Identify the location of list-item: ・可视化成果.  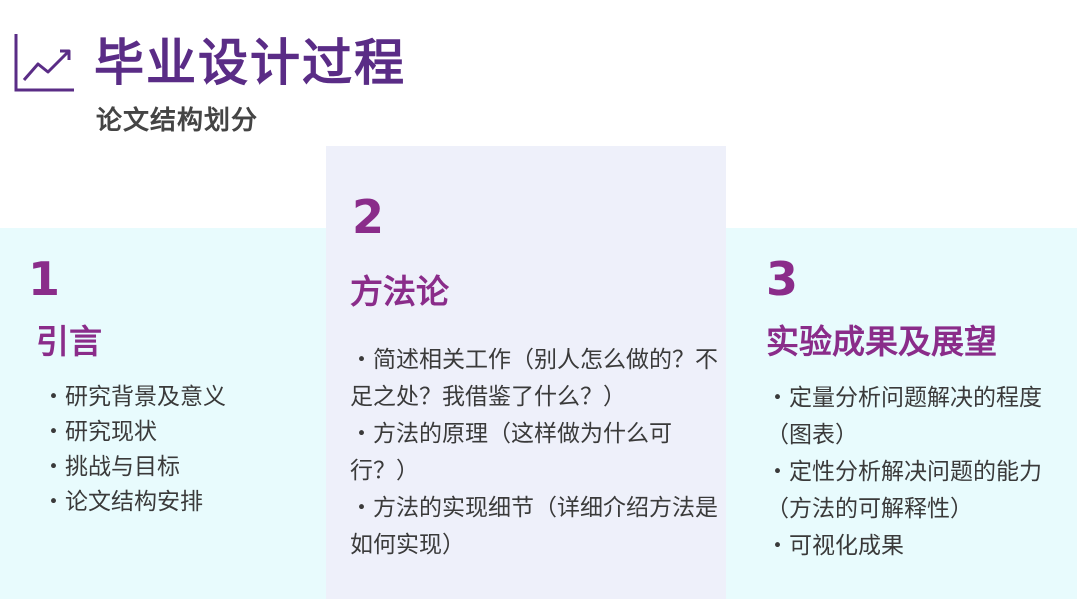
(835, 546).